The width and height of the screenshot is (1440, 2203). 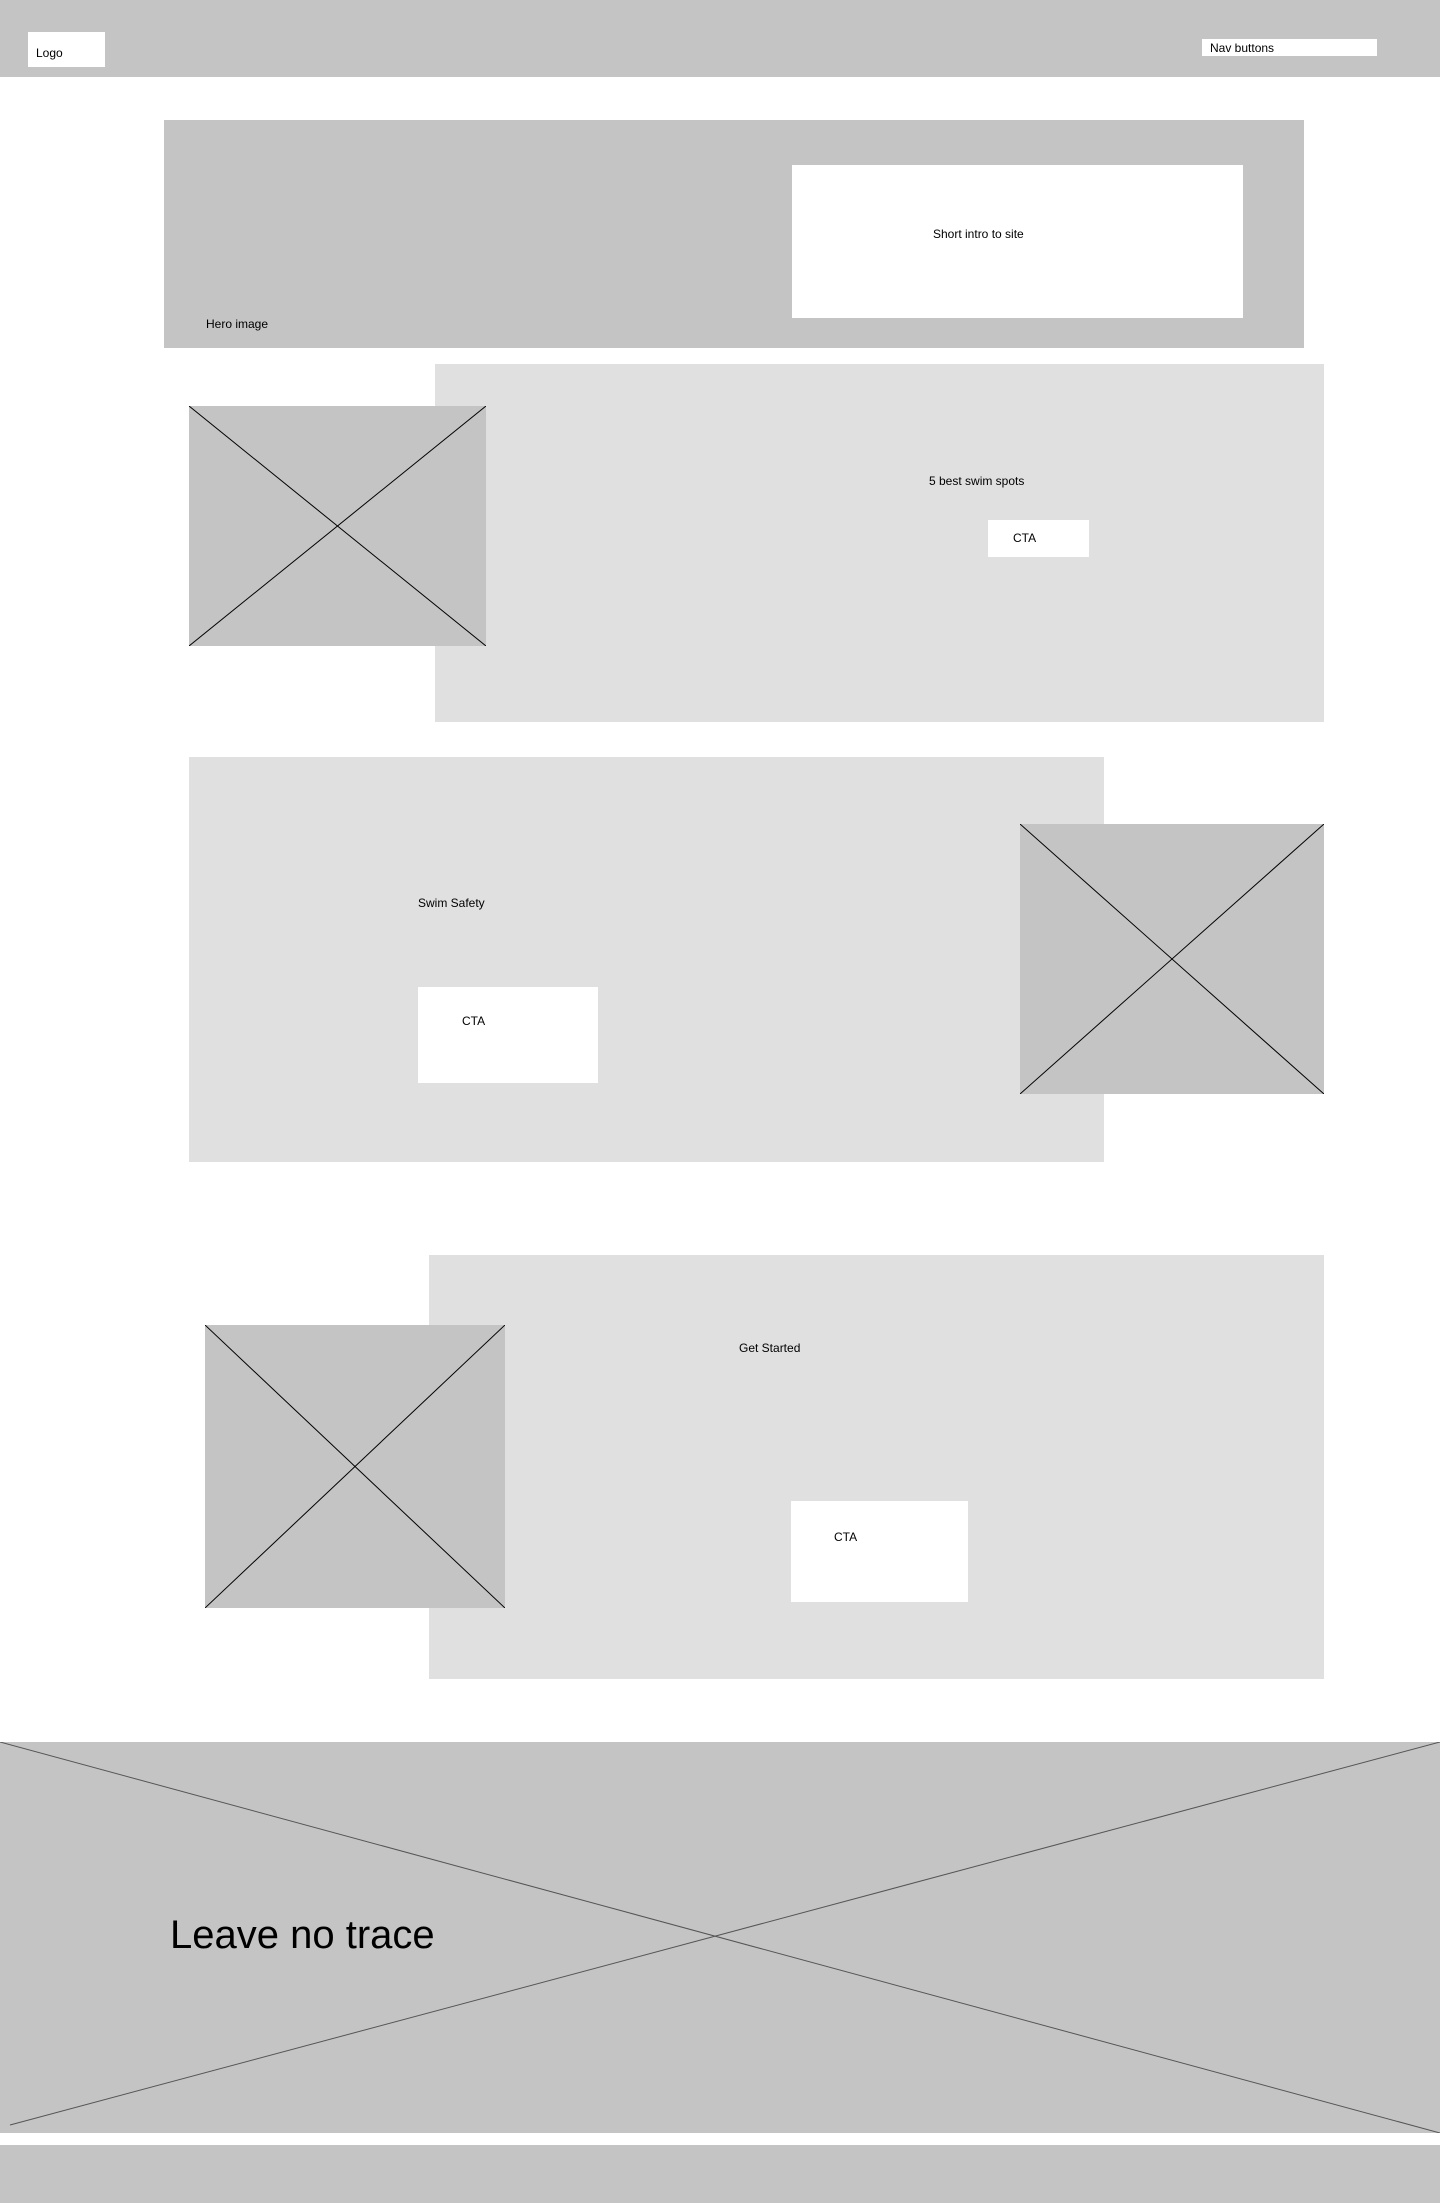 I want to click on intro-text: Short intro to site, so click(x=978, y=234).